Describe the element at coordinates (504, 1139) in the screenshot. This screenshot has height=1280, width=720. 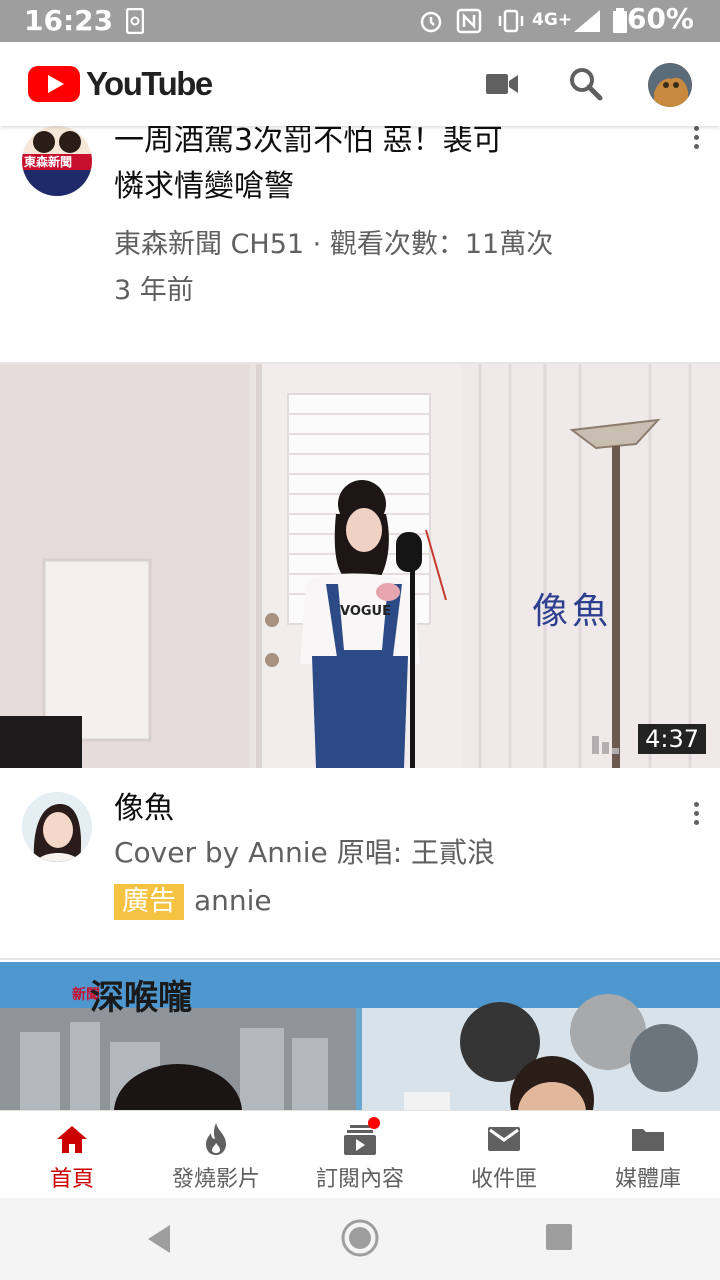
I see `mail-icon` at that location.